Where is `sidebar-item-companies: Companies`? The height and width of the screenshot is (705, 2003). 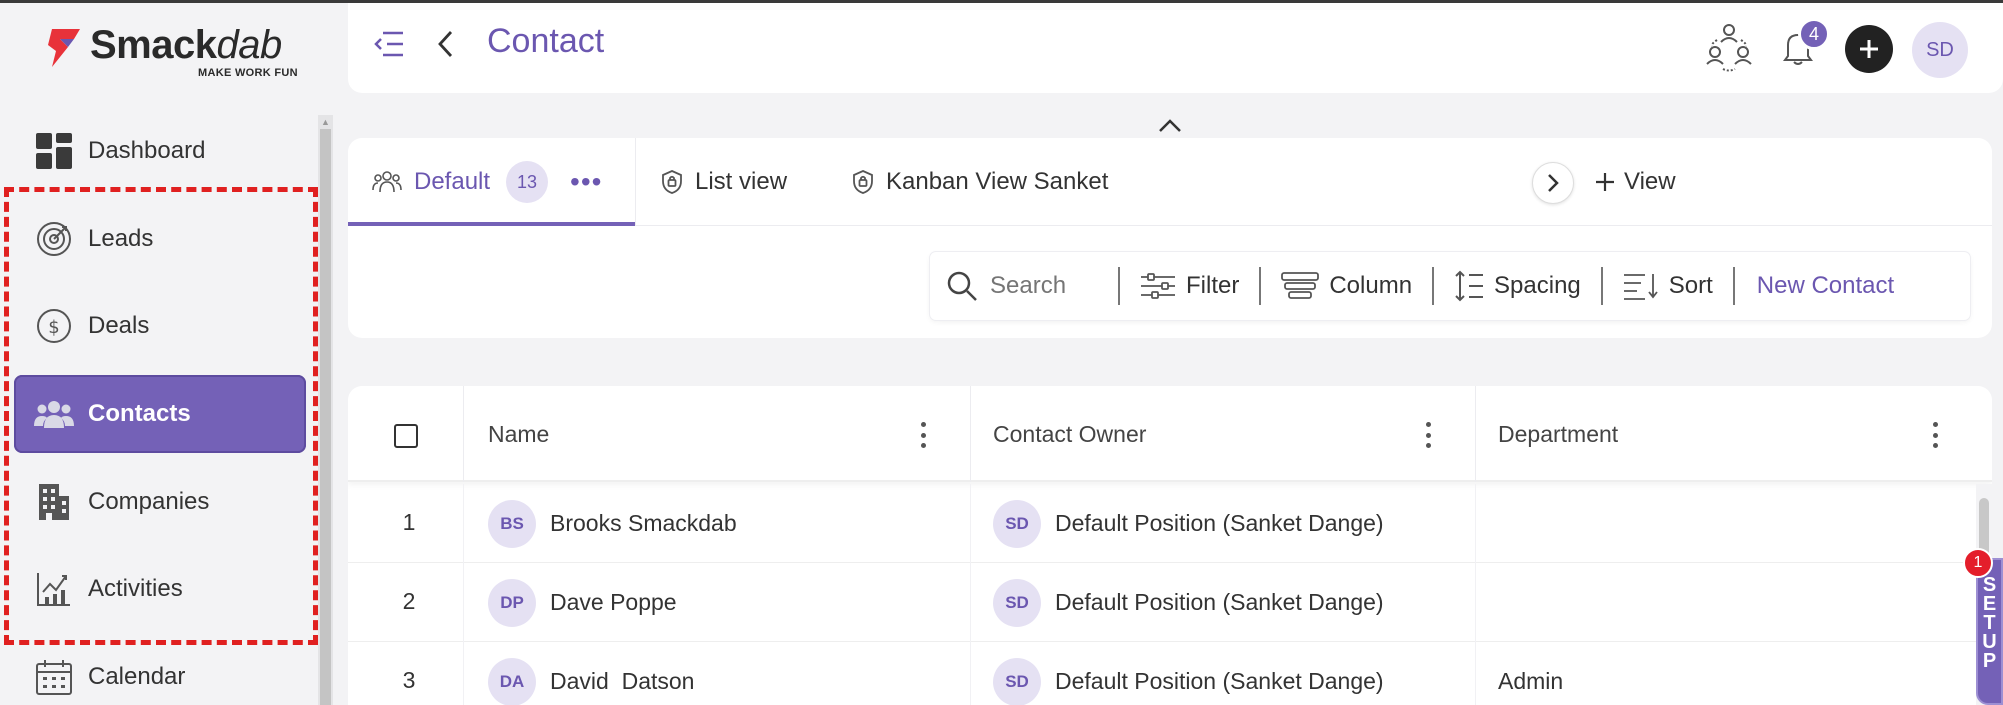
sidebar-item-companies: Companies is located at coordinates (160, 502).